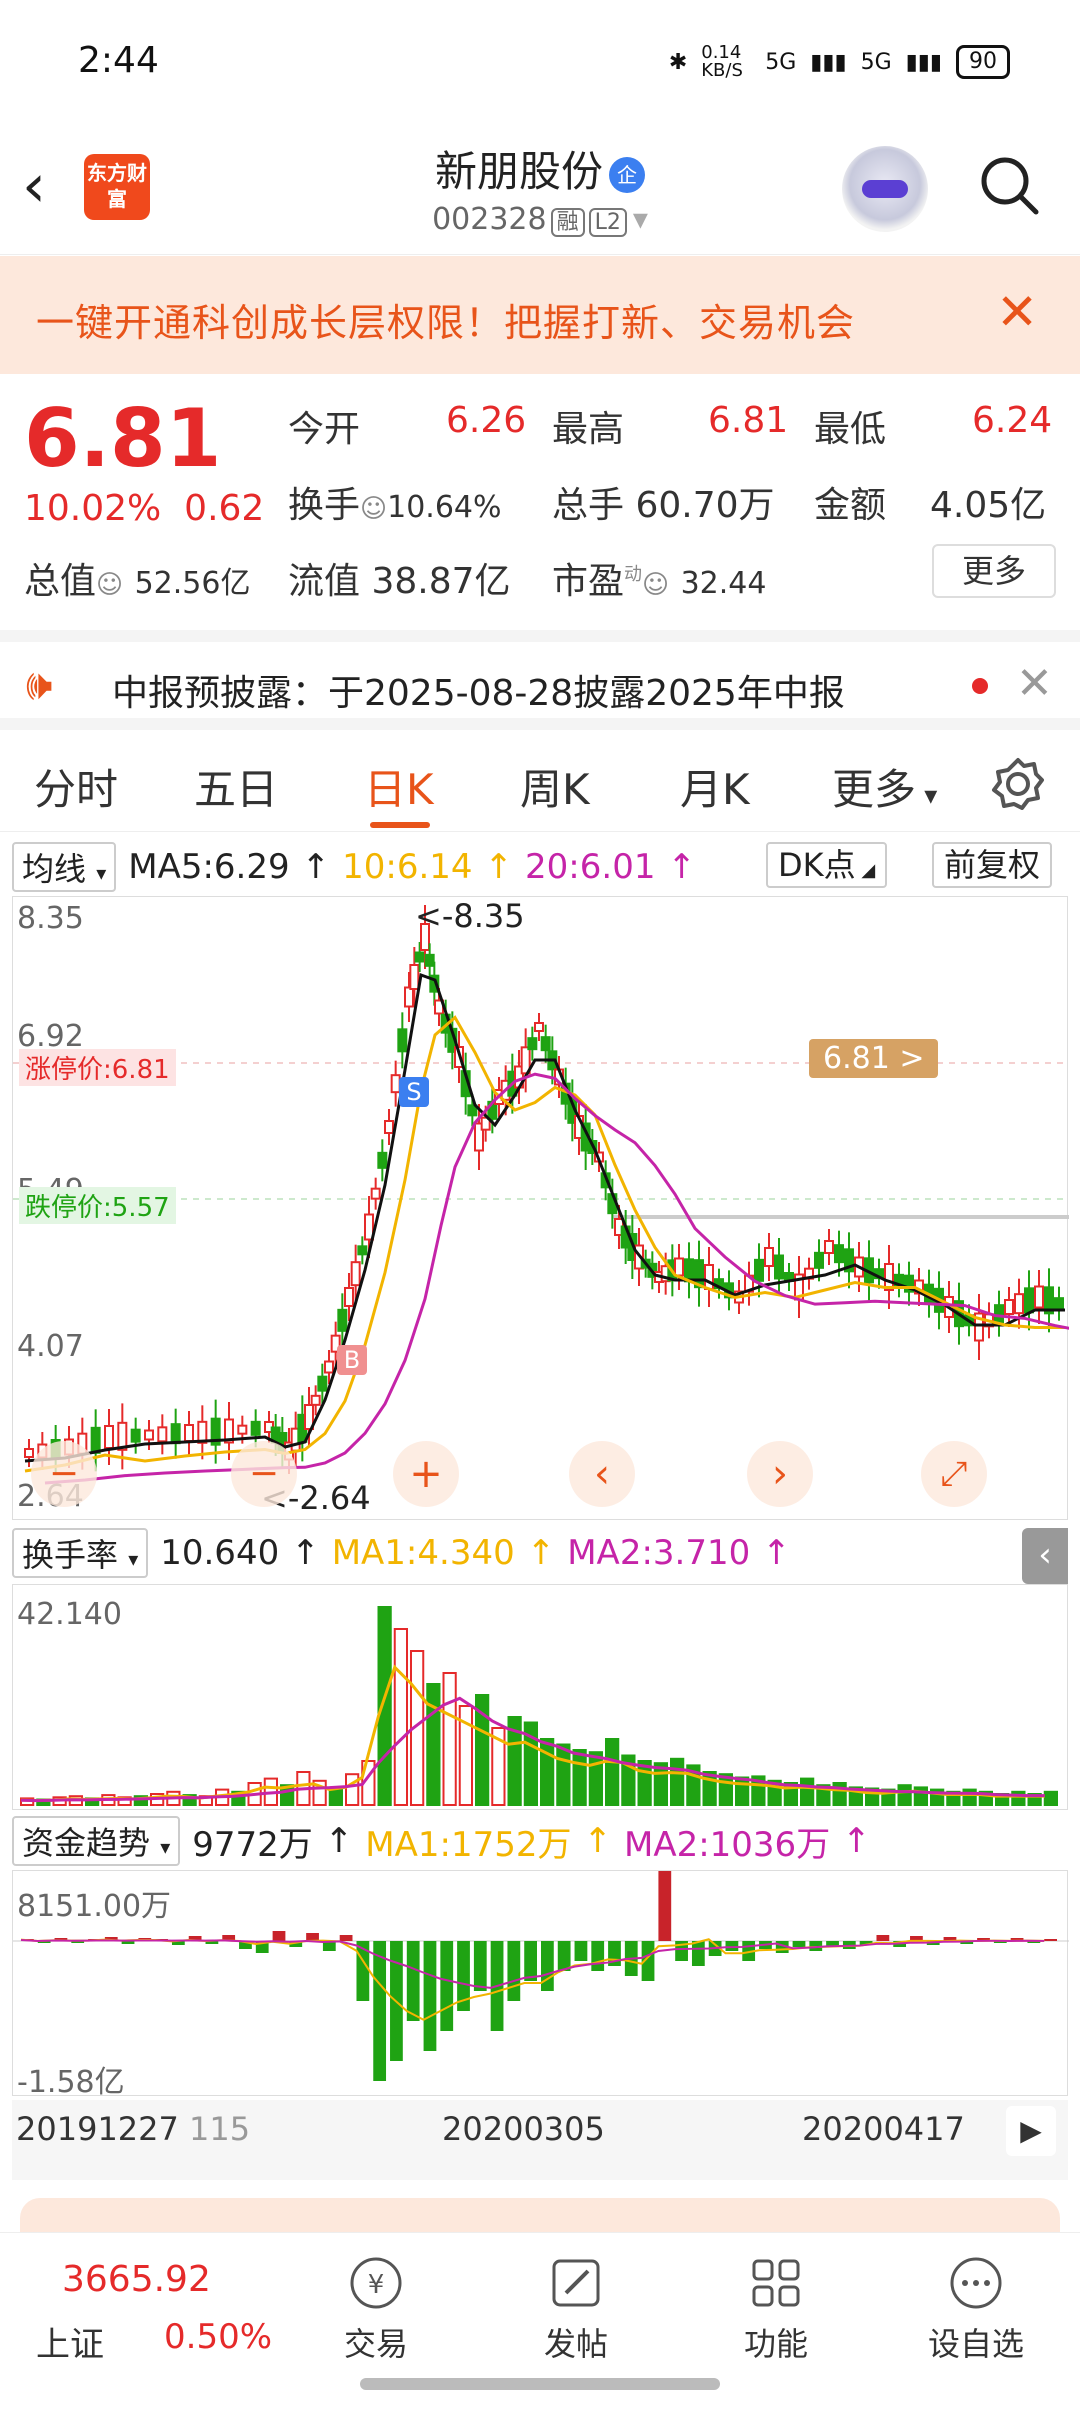  I want to click on trade-icon: ¥, so click(376, 2283).